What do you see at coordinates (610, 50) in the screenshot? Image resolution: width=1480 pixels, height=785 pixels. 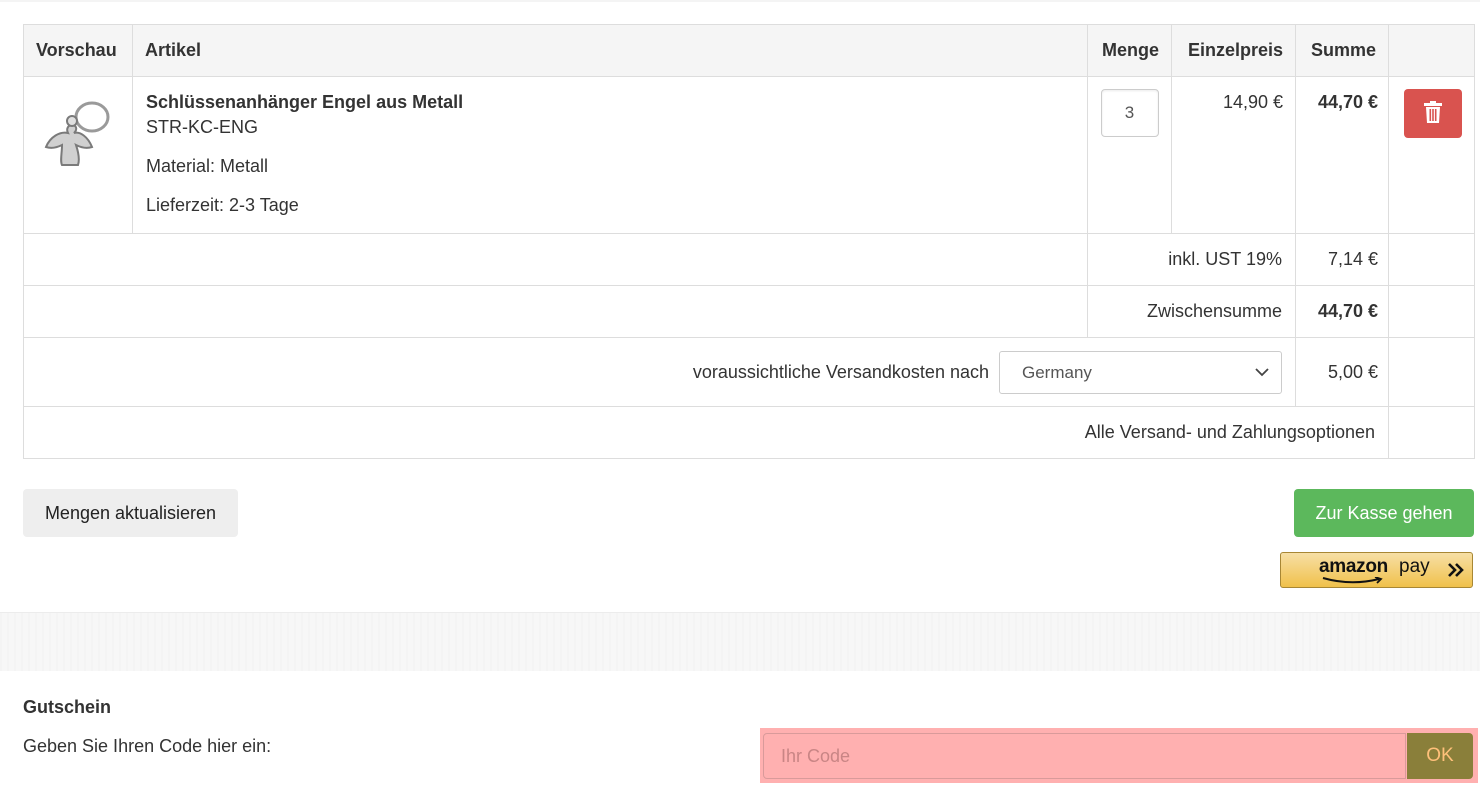 I see `header-article: Artikel` at bounding box center [610, 50].